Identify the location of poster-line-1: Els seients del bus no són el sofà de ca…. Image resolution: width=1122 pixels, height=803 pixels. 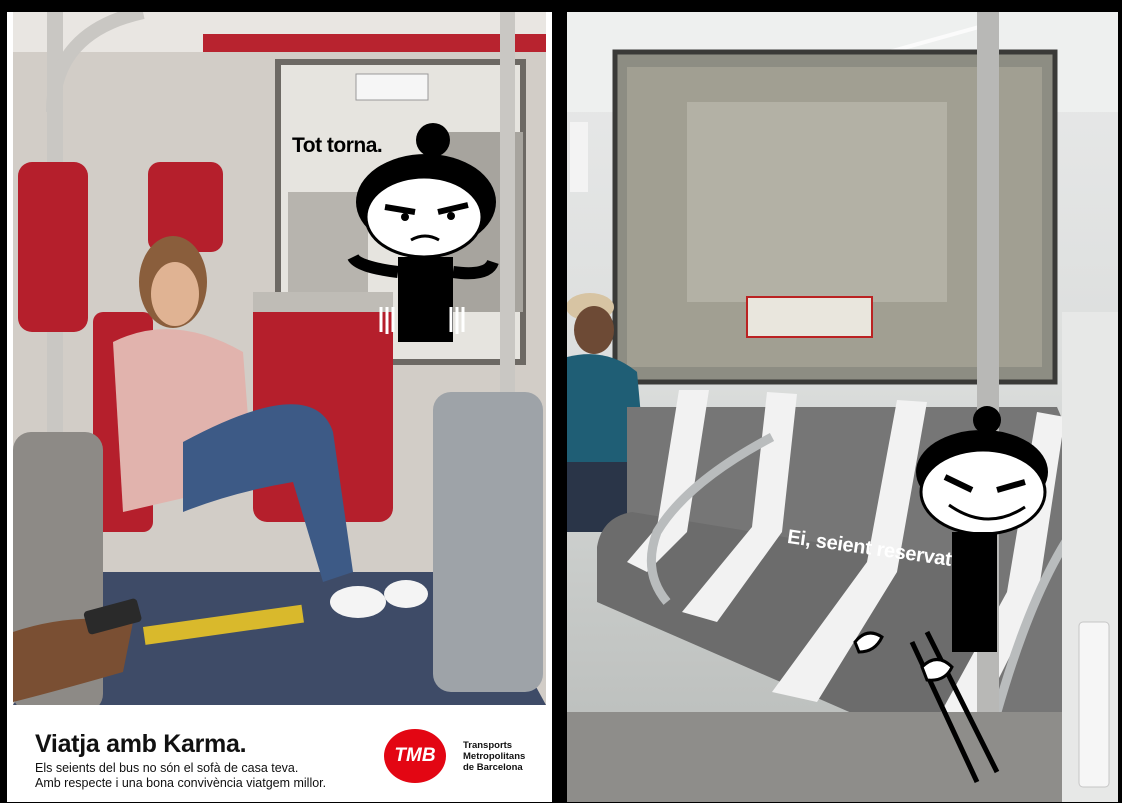
(167, 768).